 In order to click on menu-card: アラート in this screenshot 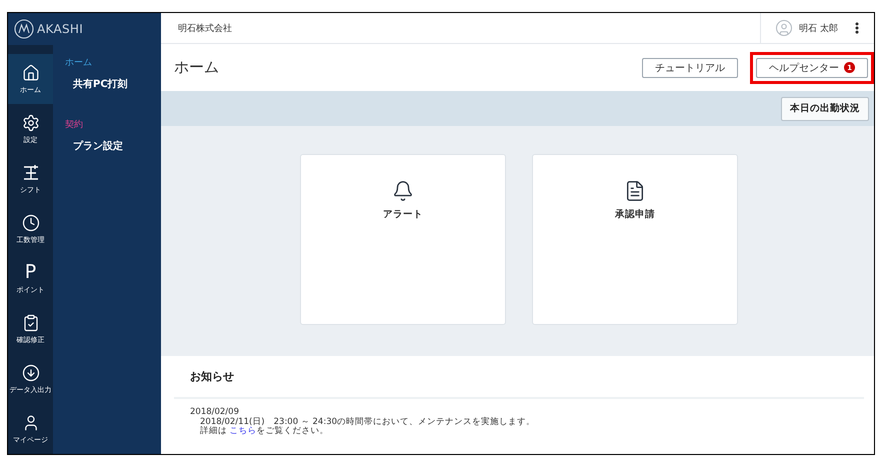, I will do `click(403, 239)`.